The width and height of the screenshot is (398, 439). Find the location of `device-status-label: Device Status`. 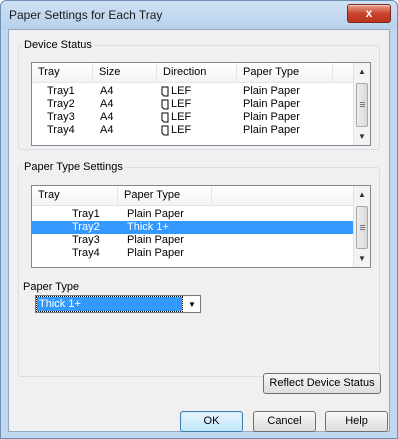

device-status-label: Device Status is located at coordinates (58, 45).